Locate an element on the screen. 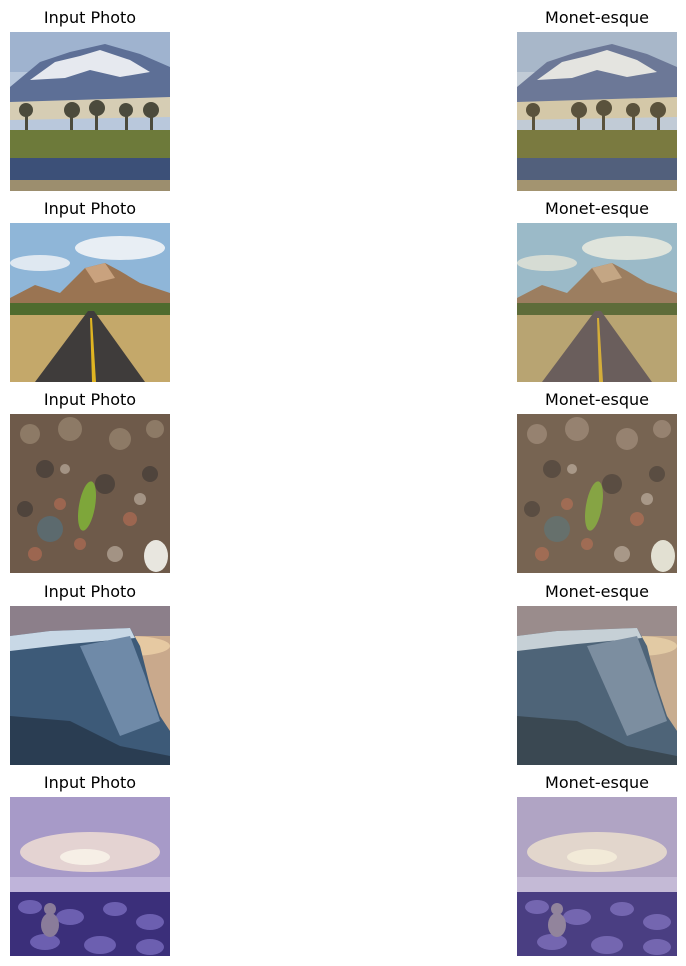 The height and width of the screenshot is (966, 686). input-photo-title-2: Input Photo is located at coordinates (90, 208).